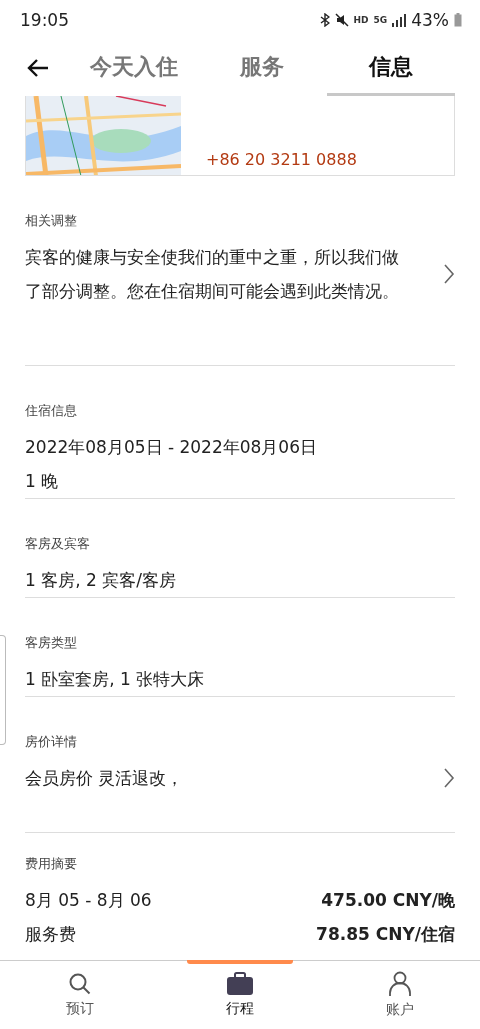 The image size is (480, 1029). I want to click on nav-label: 账户, so click(400, 1010).